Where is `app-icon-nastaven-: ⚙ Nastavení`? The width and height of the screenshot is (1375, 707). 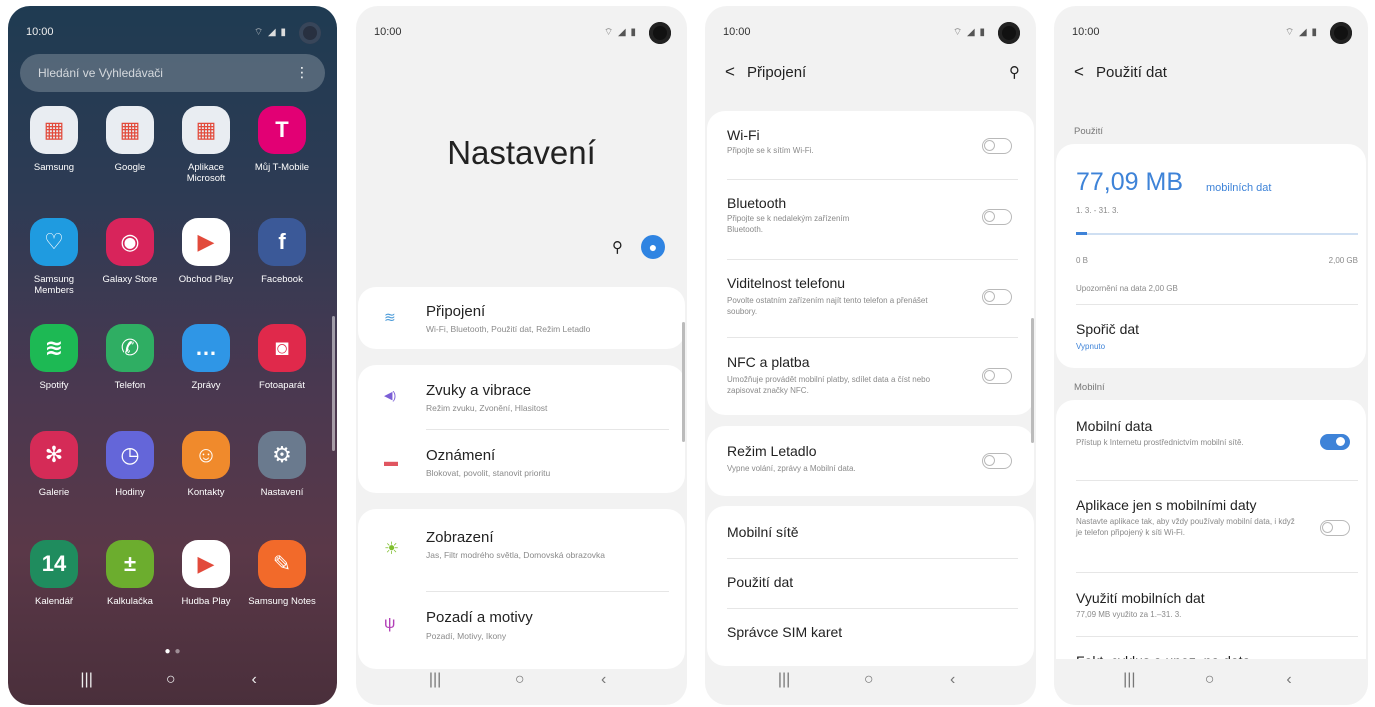
app-icon-nastaven-: ⚙ Nastavení is located at coordinates (282, 464).